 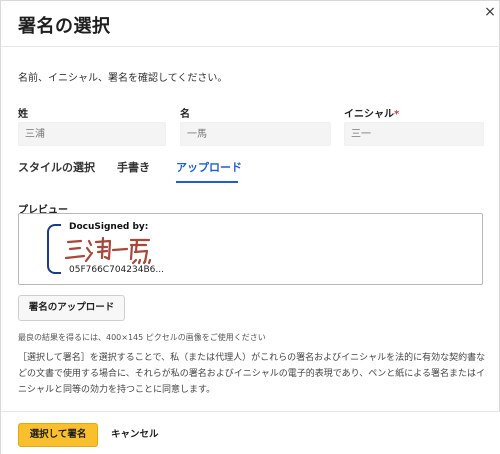 What do you see at coordinates (490, 12) in the screenshot?
I see `close-icon: ×` at bounding box center [490, 12].